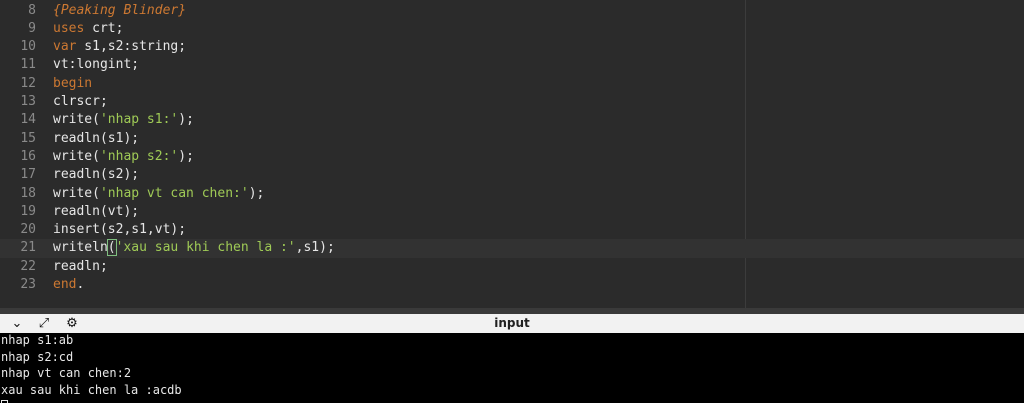 The image size is (1024, 403). Describe the element at coordinates (512, 248) in the screenshot. I see `code-line: 21 writeln('xau sau khi chen la :',s1);` at that location.